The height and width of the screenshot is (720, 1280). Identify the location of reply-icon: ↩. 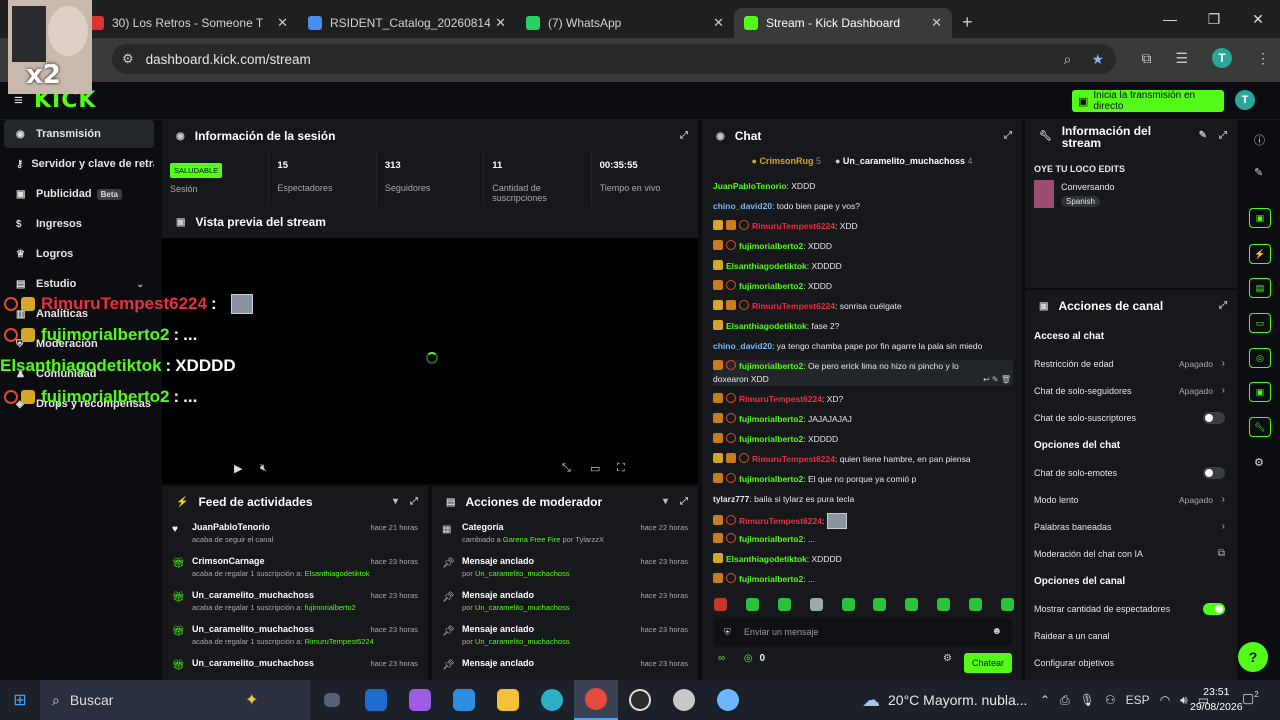
(987, 379).